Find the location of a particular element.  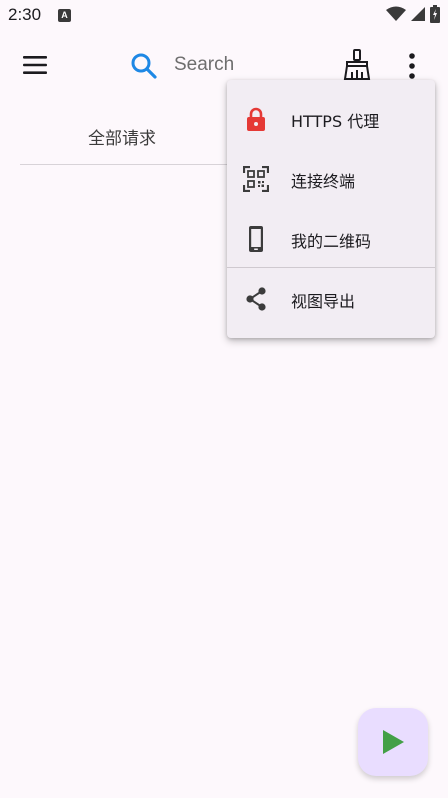

menu-button is located at coordinates (35, 65).